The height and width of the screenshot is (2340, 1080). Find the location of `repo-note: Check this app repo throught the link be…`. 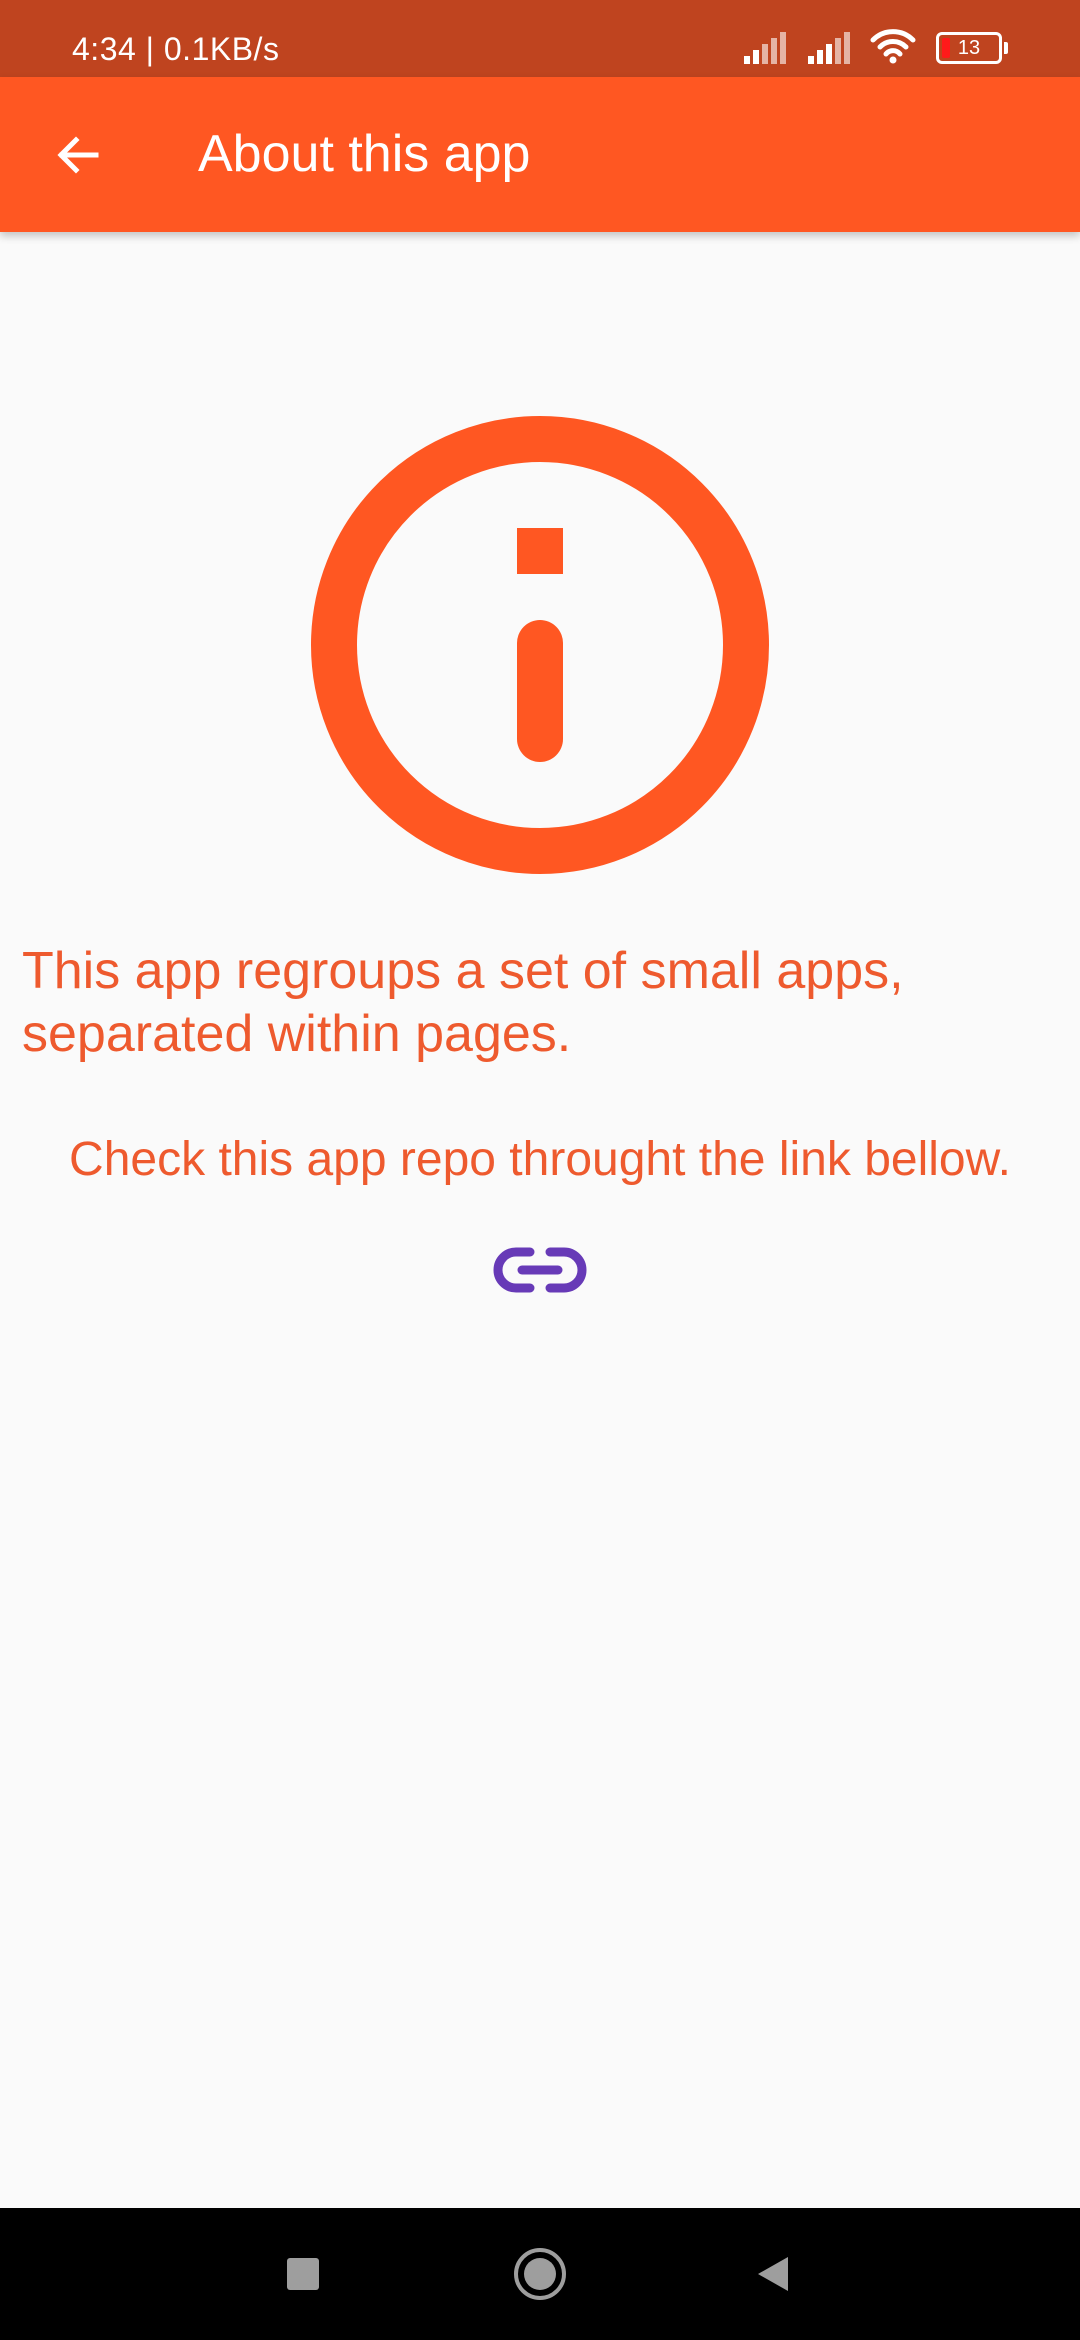

repo-note: Check this app repo throught the link be… is located at coordinates (540, 1159).